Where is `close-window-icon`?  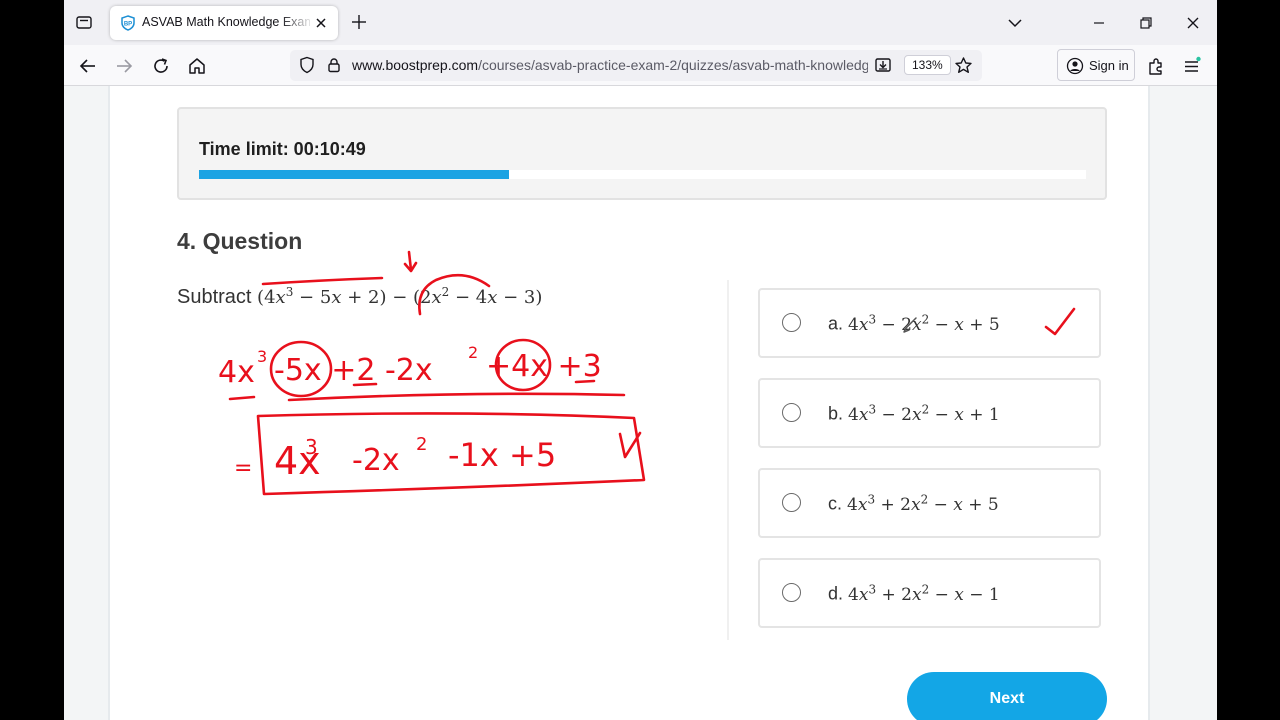
close-window-icon is located at coordinates (1193, 23).